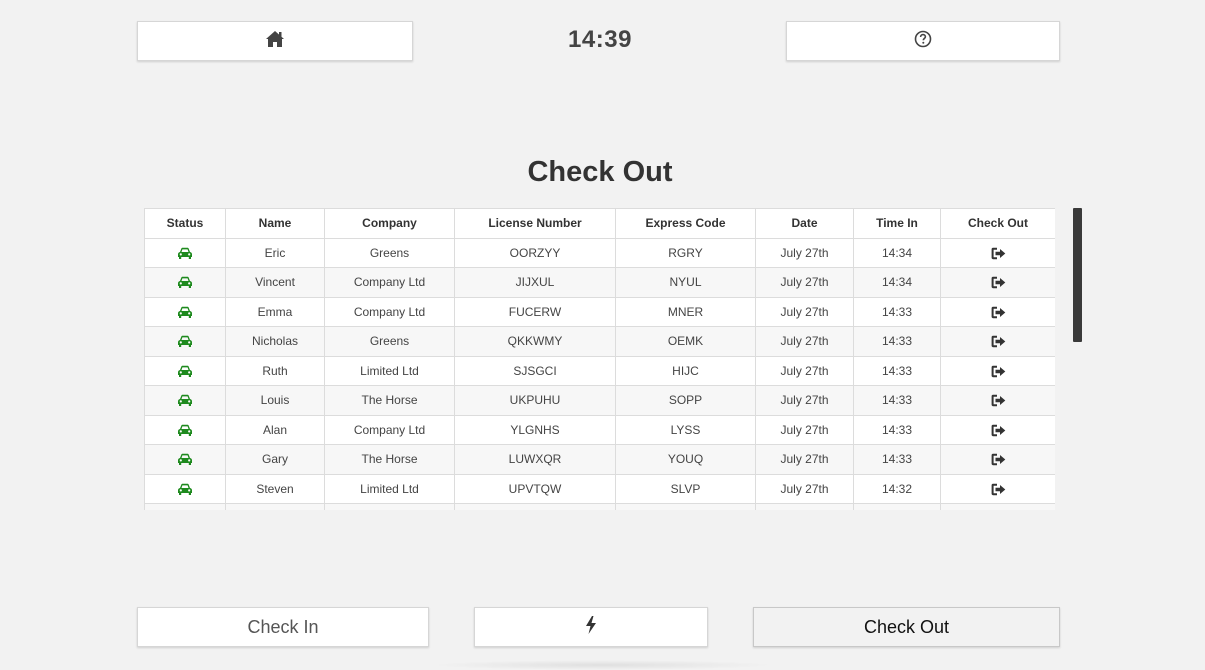  What do you see at coordinates (275, 459) in the screenshot?
I see `cell-name: Gary` at bounding box center [275, 459].